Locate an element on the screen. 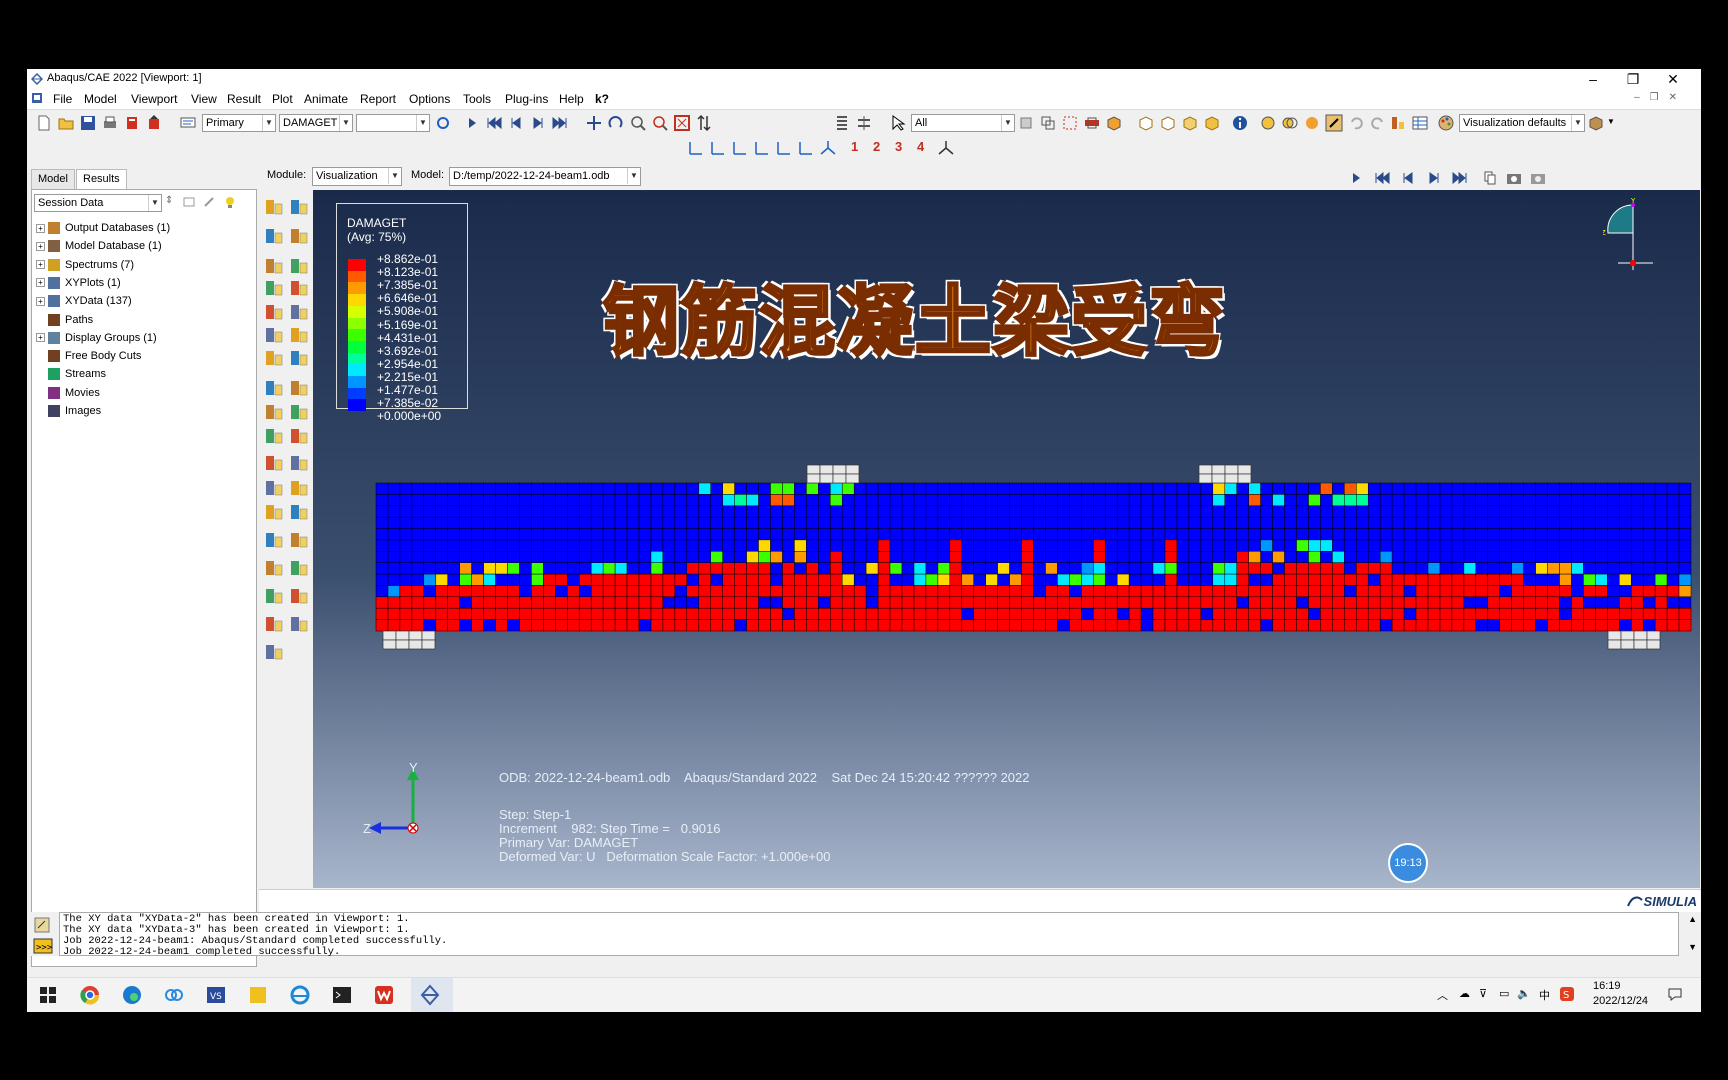 The height and width of the screenshot is (1080, 1728). fit-view-icon is located at coordinates (682, 123).